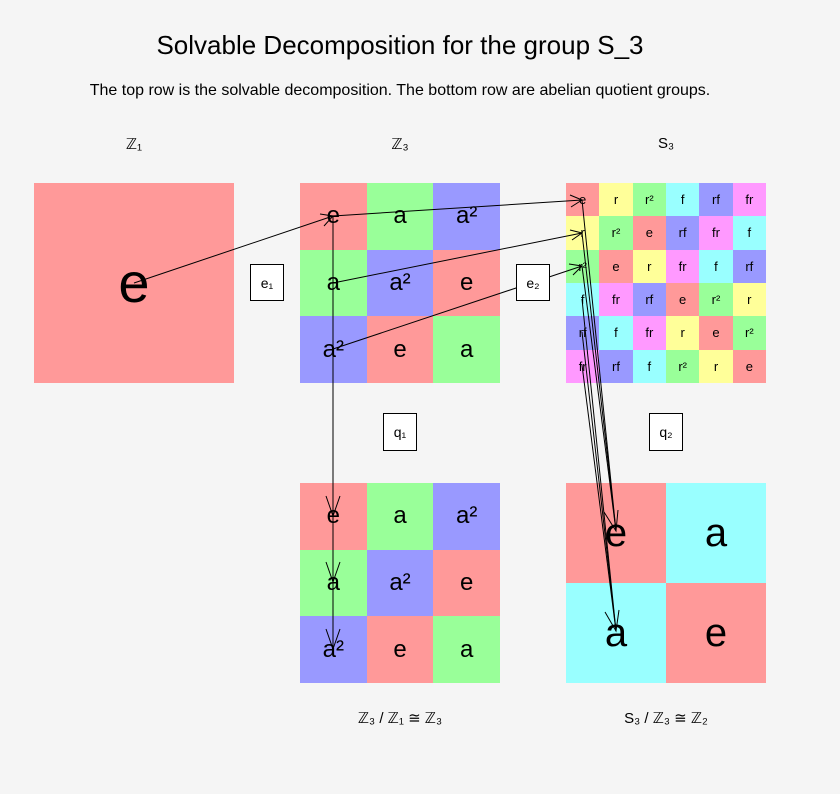  I want to click on z1-cayley-table: e, so click(134, 283).